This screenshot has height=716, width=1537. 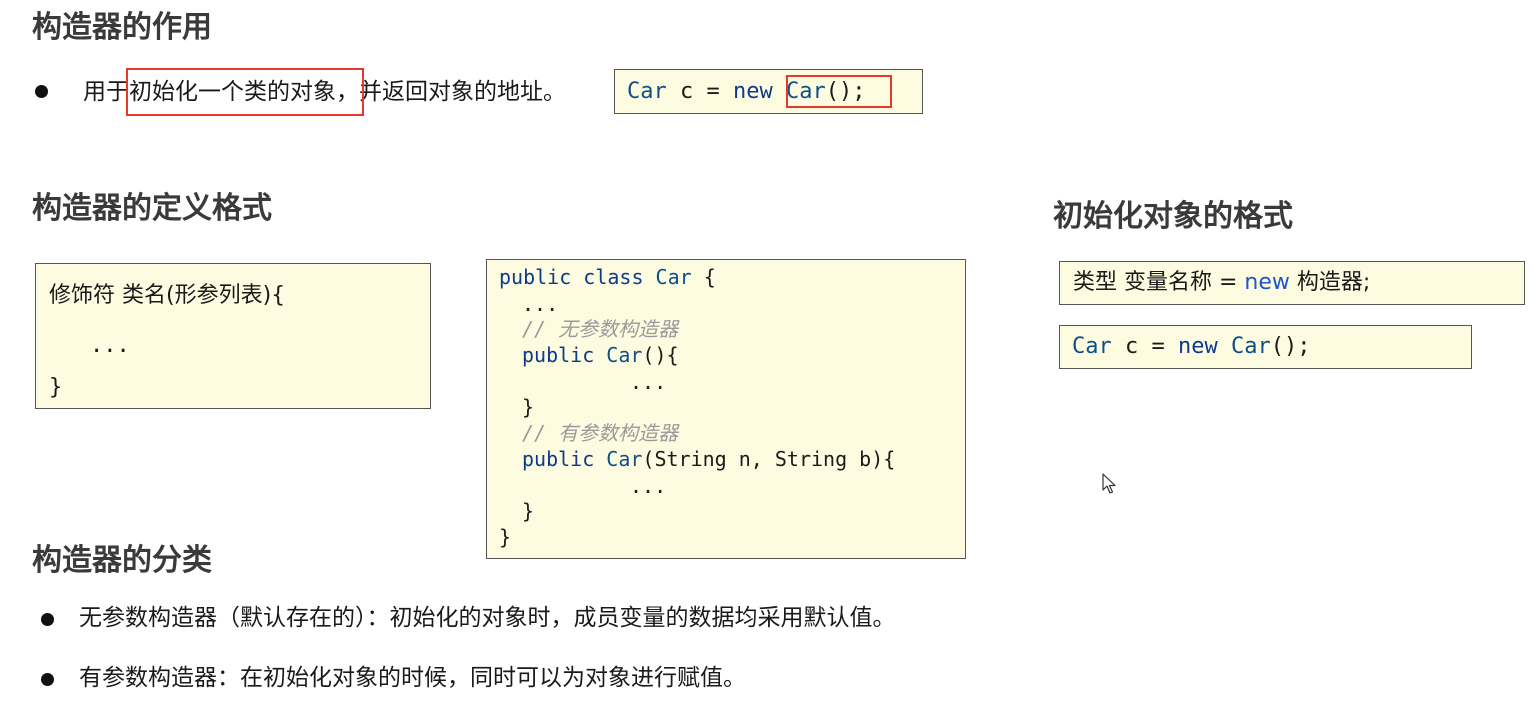 I want to click on init-format-line: 类型 变量名称 = new 构造器;, so click(x=1221, y=283).